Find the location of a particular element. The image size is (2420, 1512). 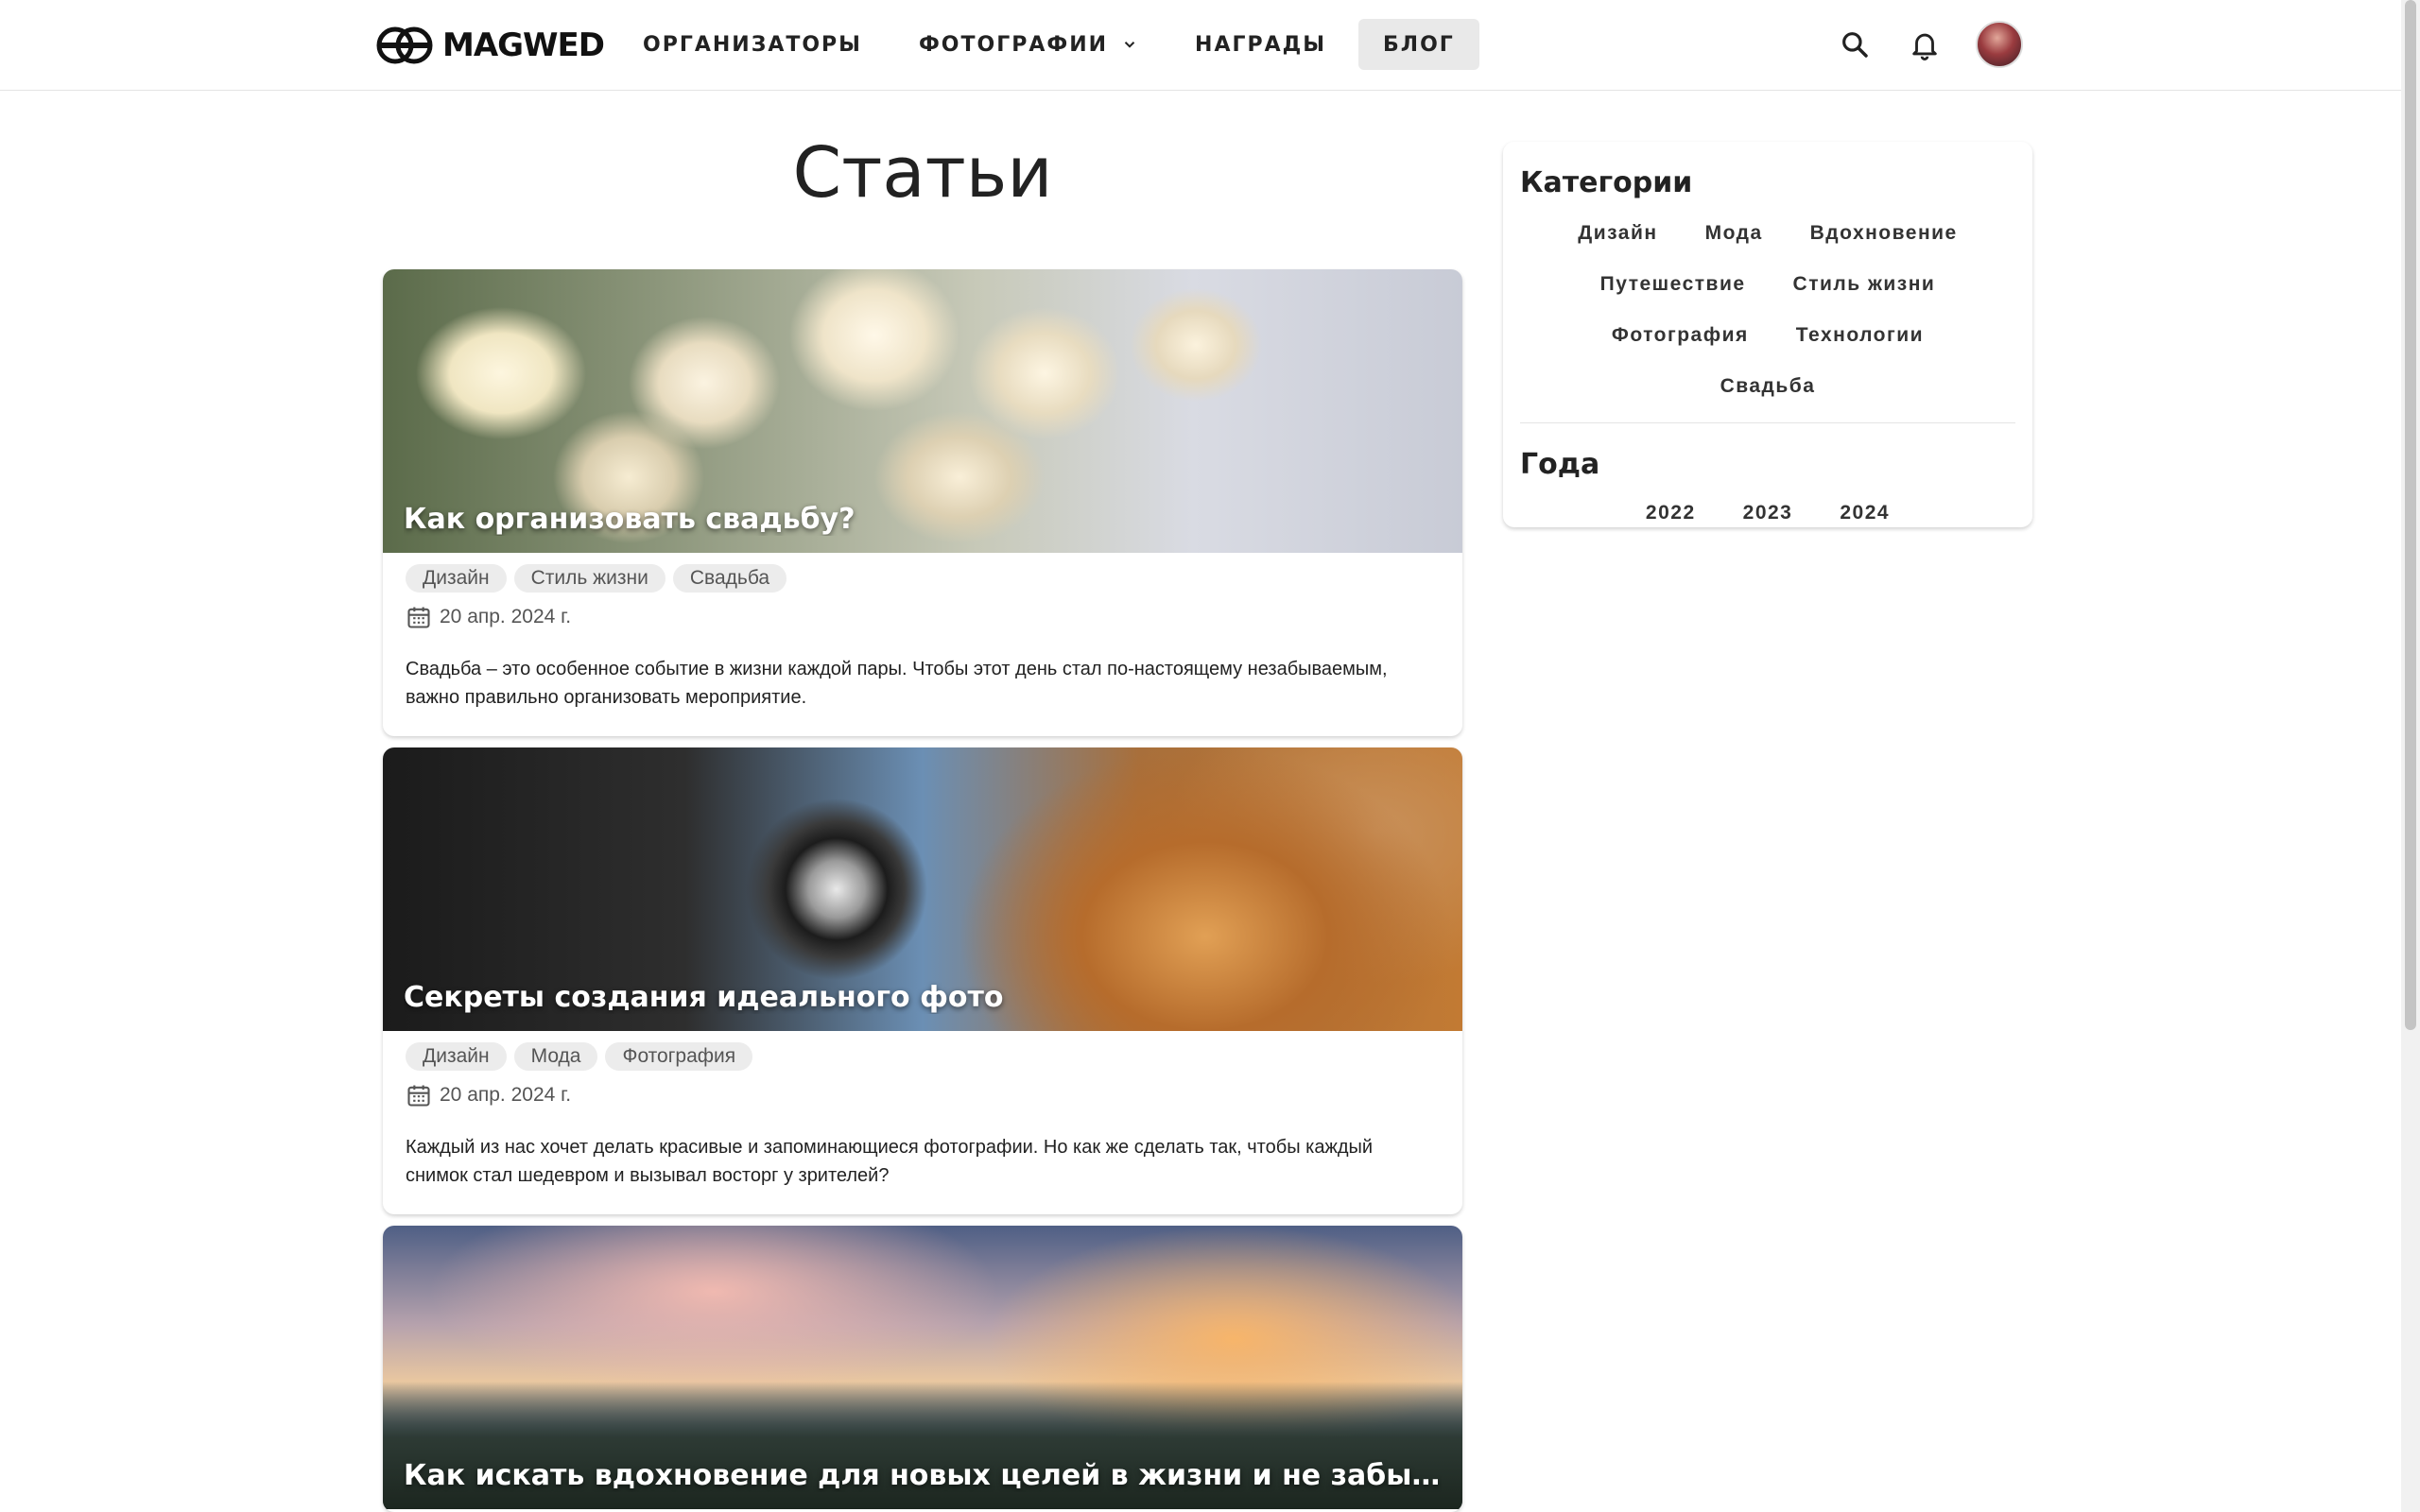

page-scrollbar is located at coordinates (2410, 756).